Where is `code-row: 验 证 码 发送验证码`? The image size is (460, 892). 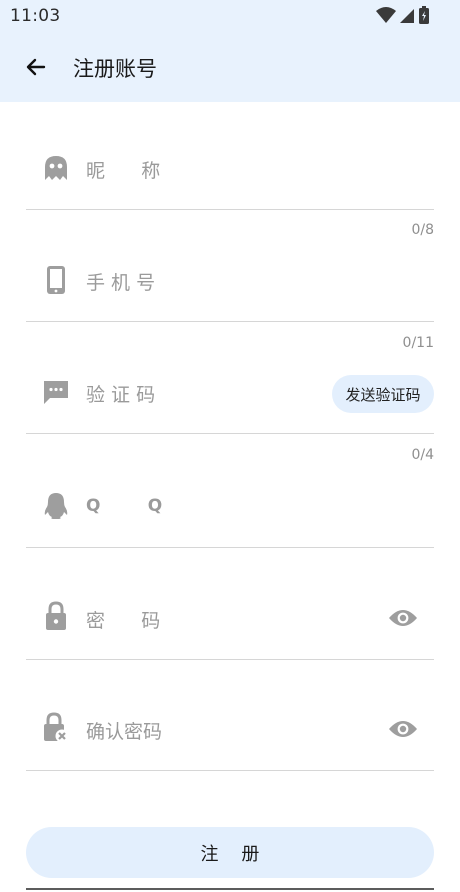
code-row: 验 证 码 发送验证码 is located at coordinates (230, 404).